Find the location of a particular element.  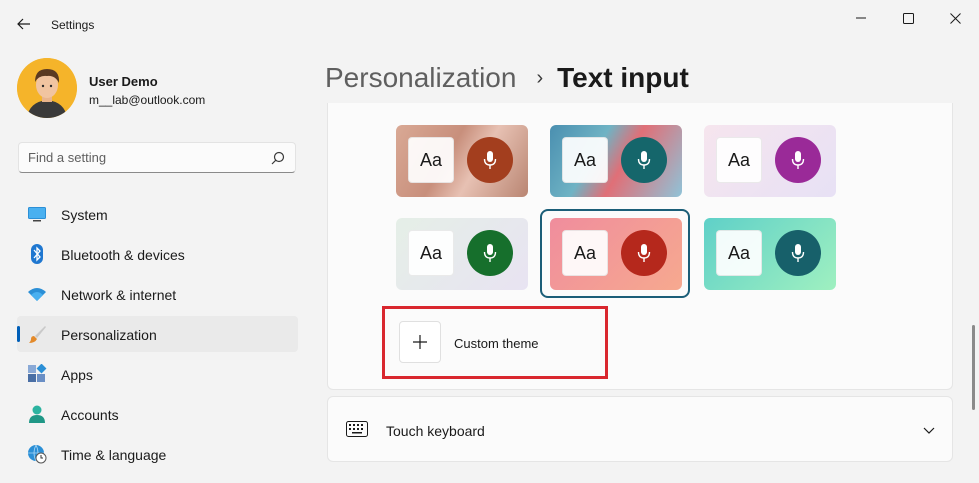

sidebar-item-apps: Apps is located at coordinates (157, 374).